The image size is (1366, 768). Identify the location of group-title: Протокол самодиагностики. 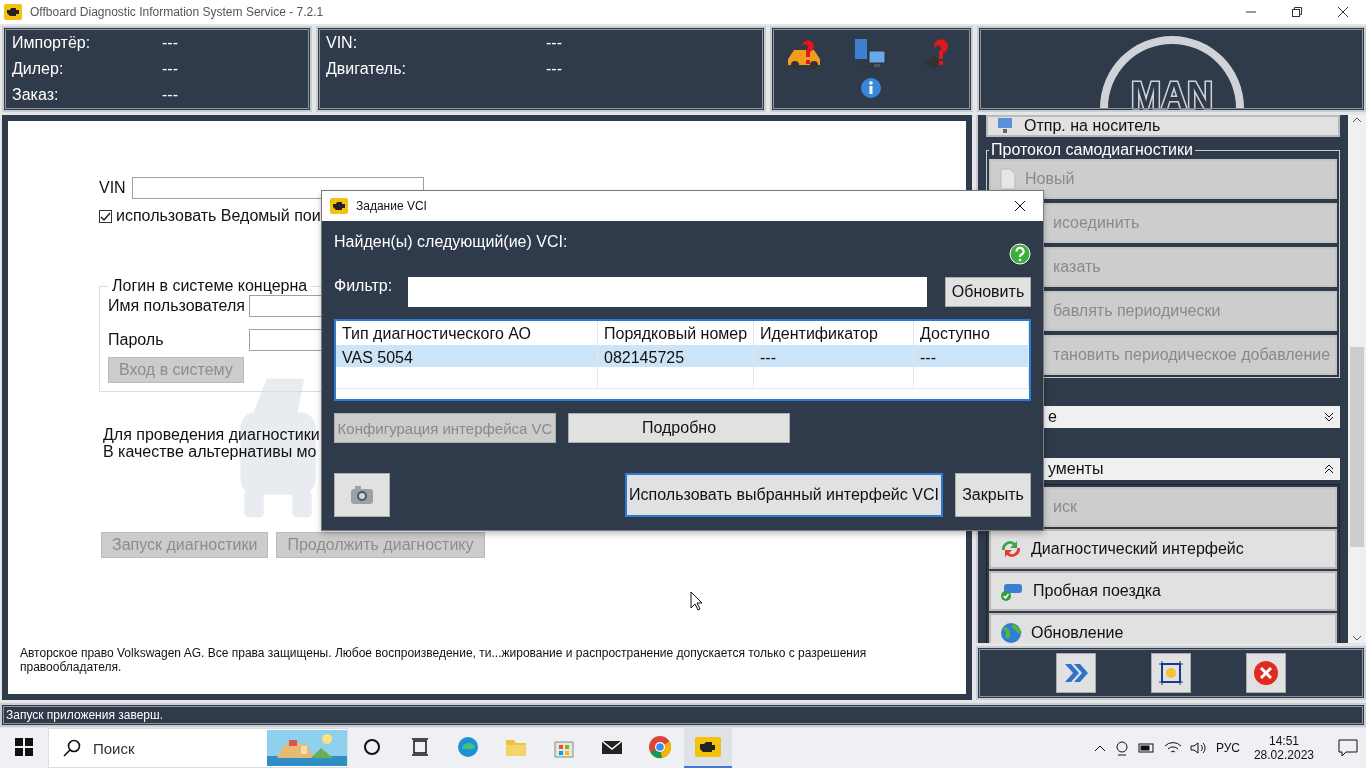
(1092, 150).